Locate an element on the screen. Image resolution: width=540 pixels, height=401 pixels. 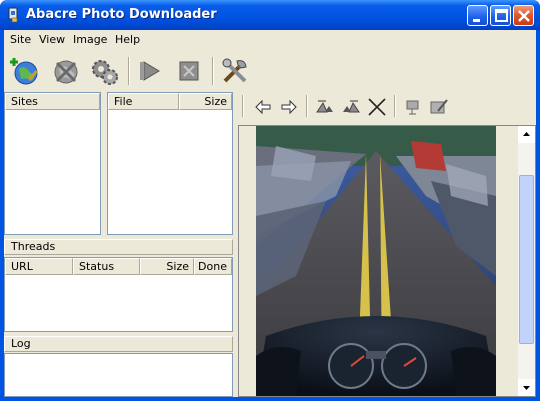
stop-site-icon is located at coordinates (66, 72).